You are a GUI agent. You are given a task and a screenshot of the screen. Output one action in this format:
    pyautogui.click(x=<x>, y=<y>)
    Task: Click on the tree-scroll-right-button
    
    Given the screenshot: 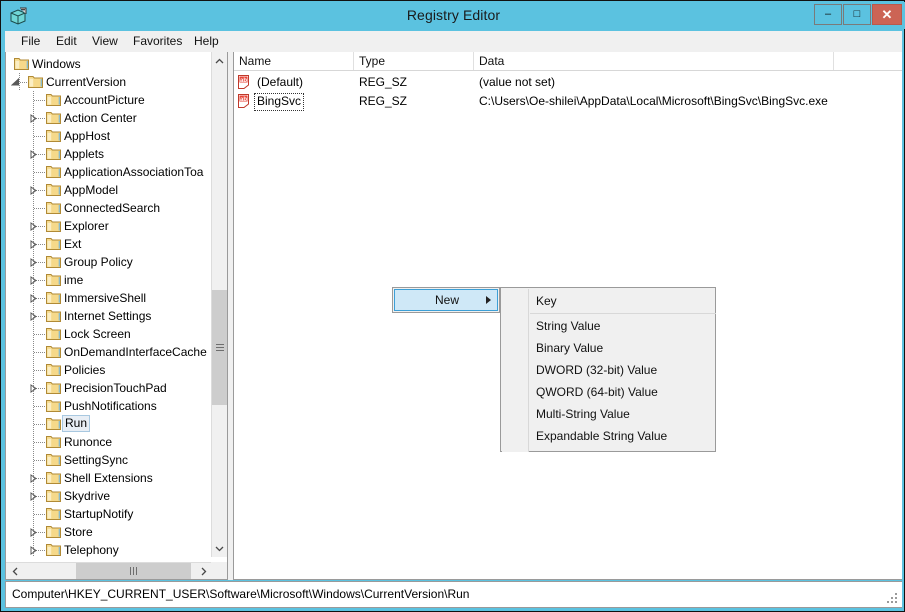 What is the action you would take?
    pyautogui.click(x=203, y=571)
    